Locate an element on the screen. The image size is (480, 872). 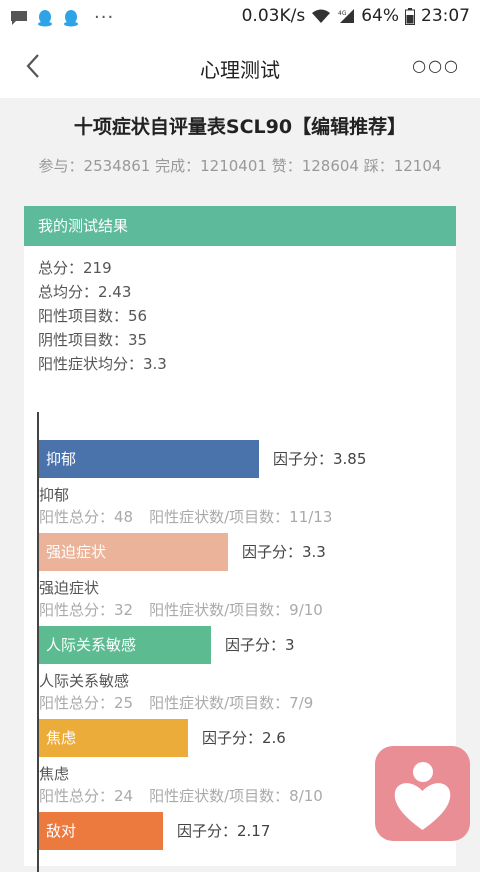
status-bar: ··· 0.03K/s 4G 64% 23:07 is located at coordinates (240, 17).